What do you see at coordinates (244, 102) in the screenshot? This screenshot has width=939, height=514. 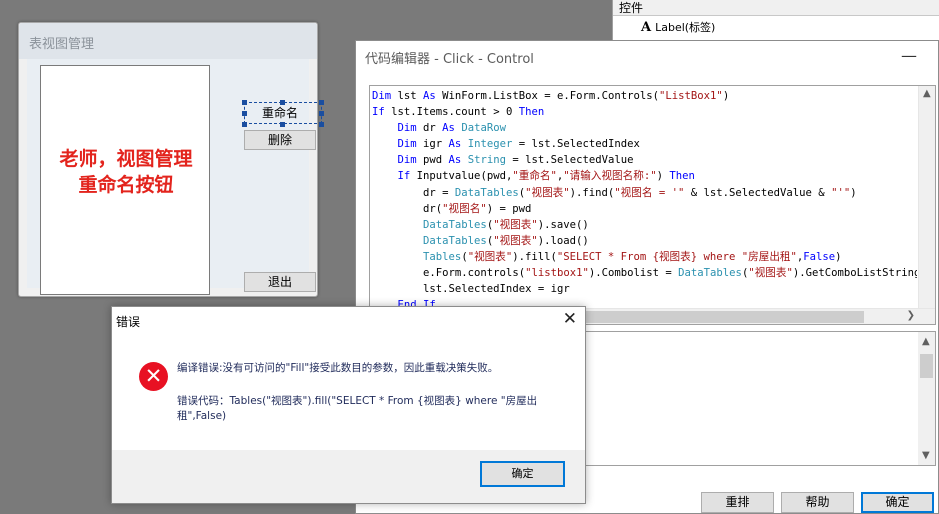 I see `resize-handle-tl` at bounding box center [244, 102].